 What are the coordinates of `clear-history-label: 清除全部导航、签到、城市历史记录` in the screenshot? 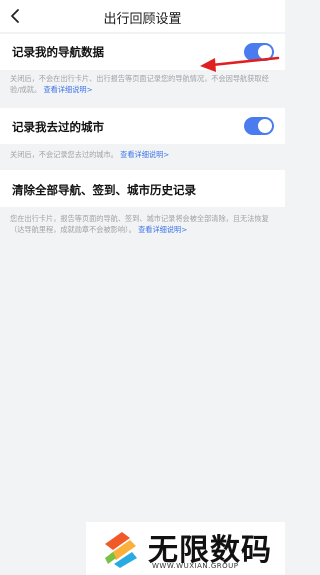 It's located at (104, 190).